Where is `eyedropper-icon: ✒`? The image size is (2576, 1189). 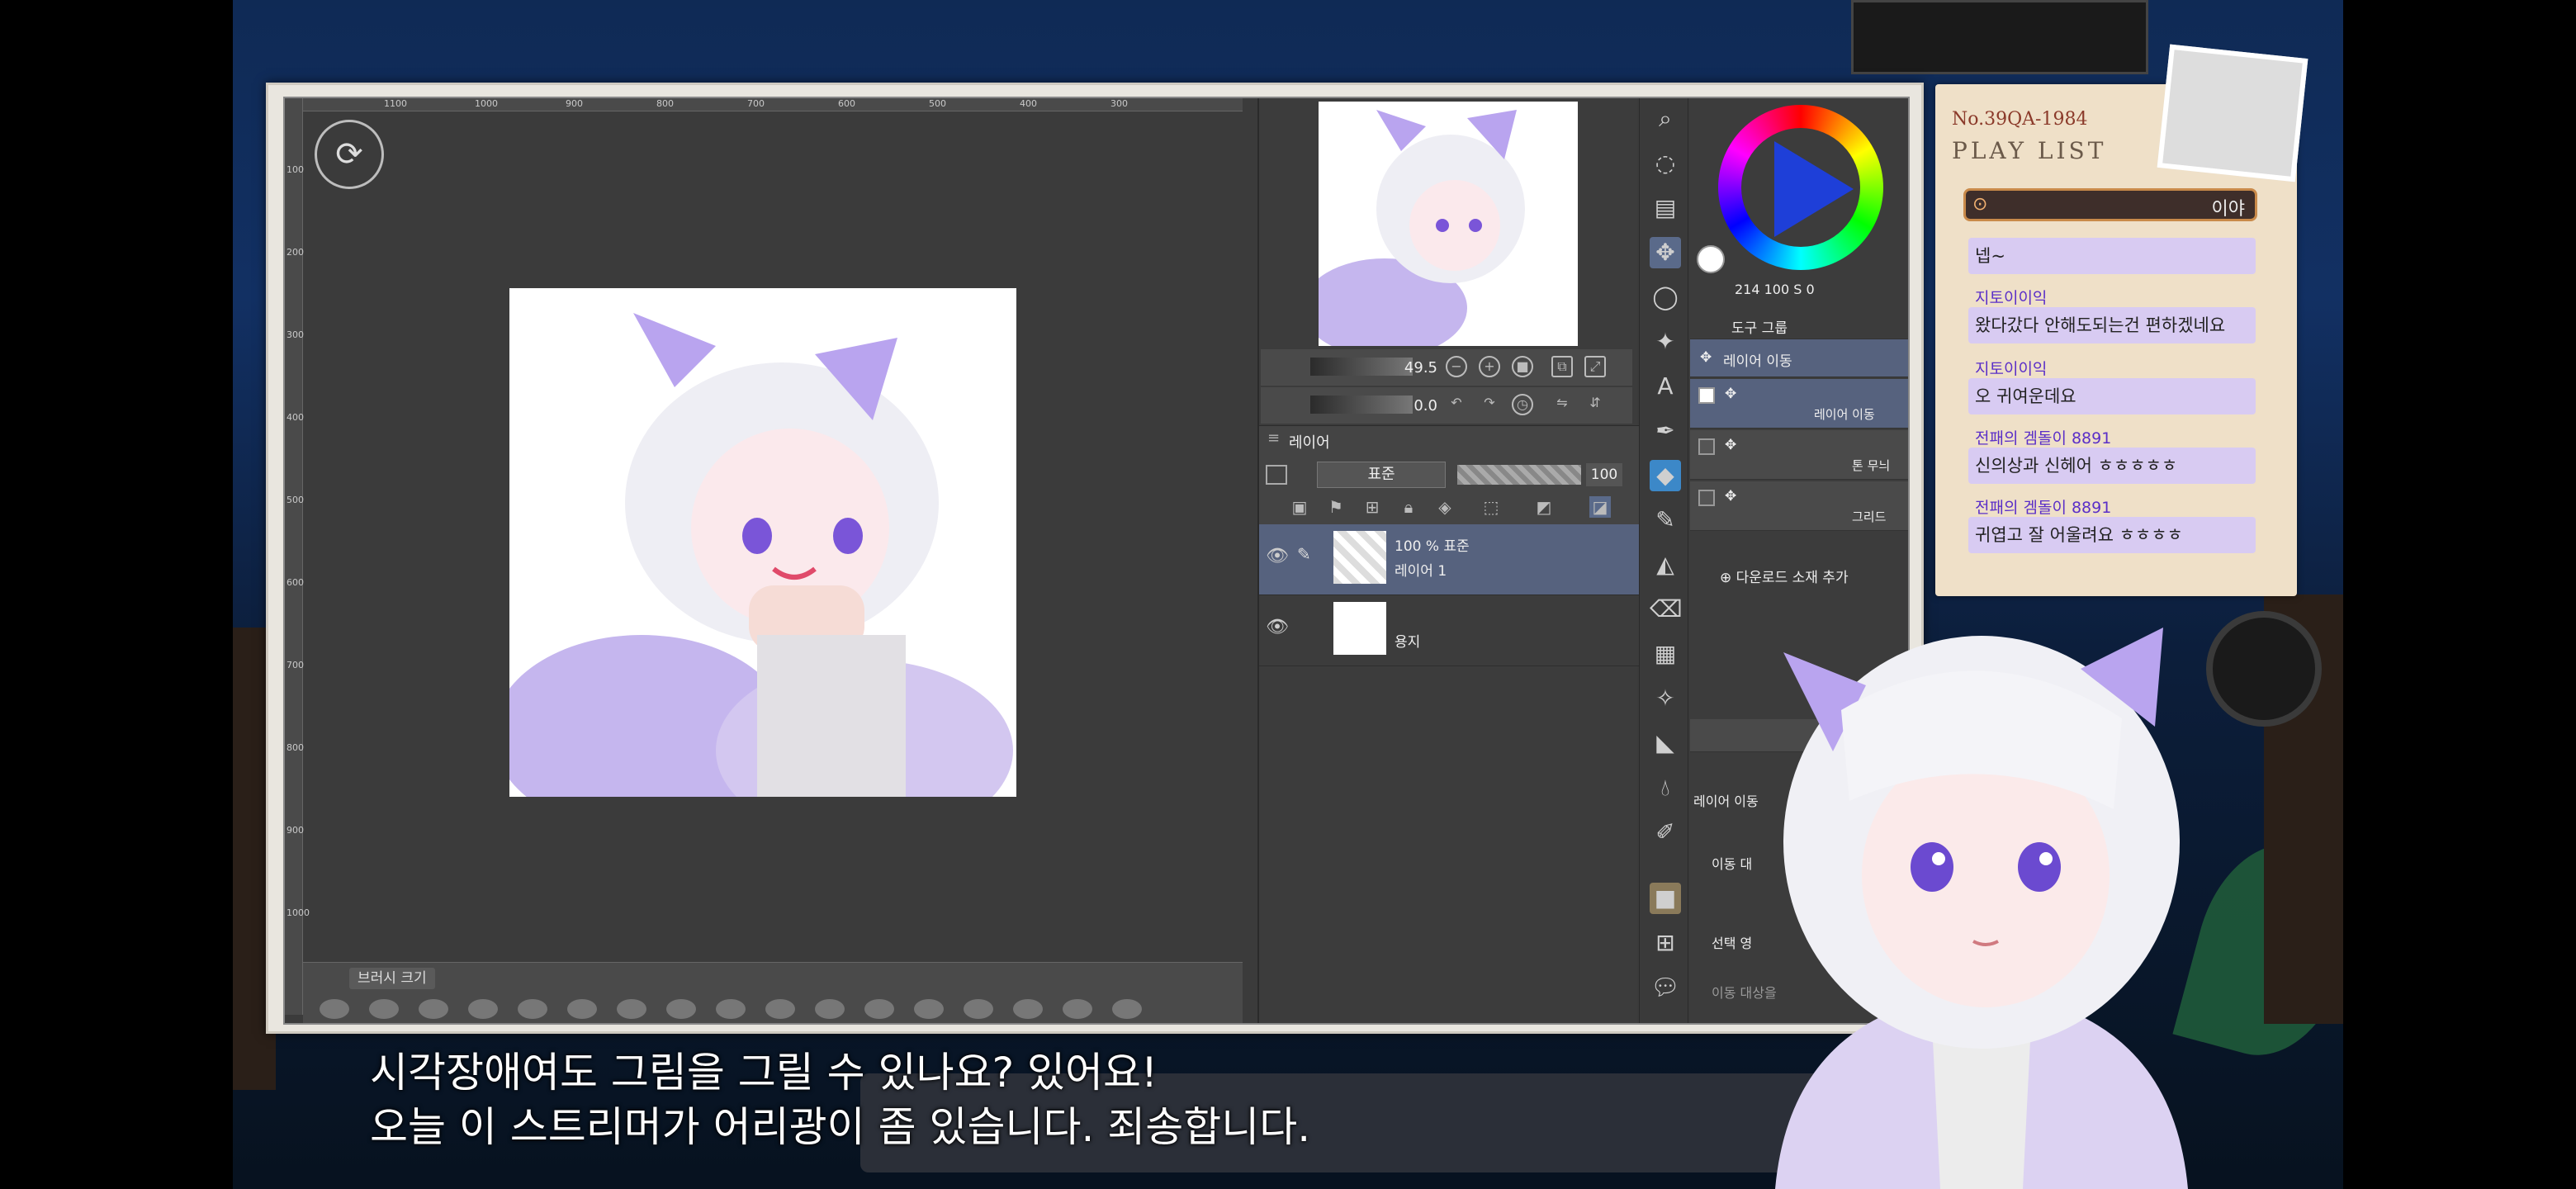
eyedropper-icon: ✒ is located at coordinates (1665, 431).